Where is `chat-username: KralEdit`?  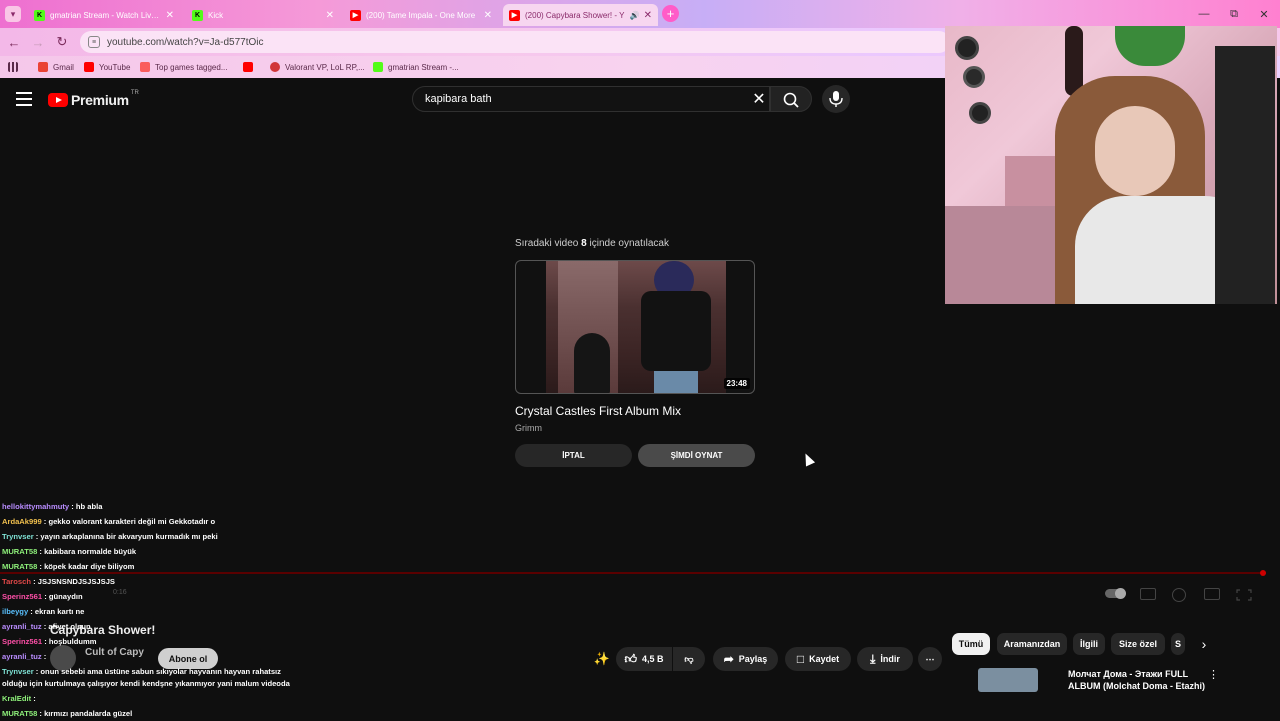
chat-username: KralEdit is located at coordinates (16, 698).